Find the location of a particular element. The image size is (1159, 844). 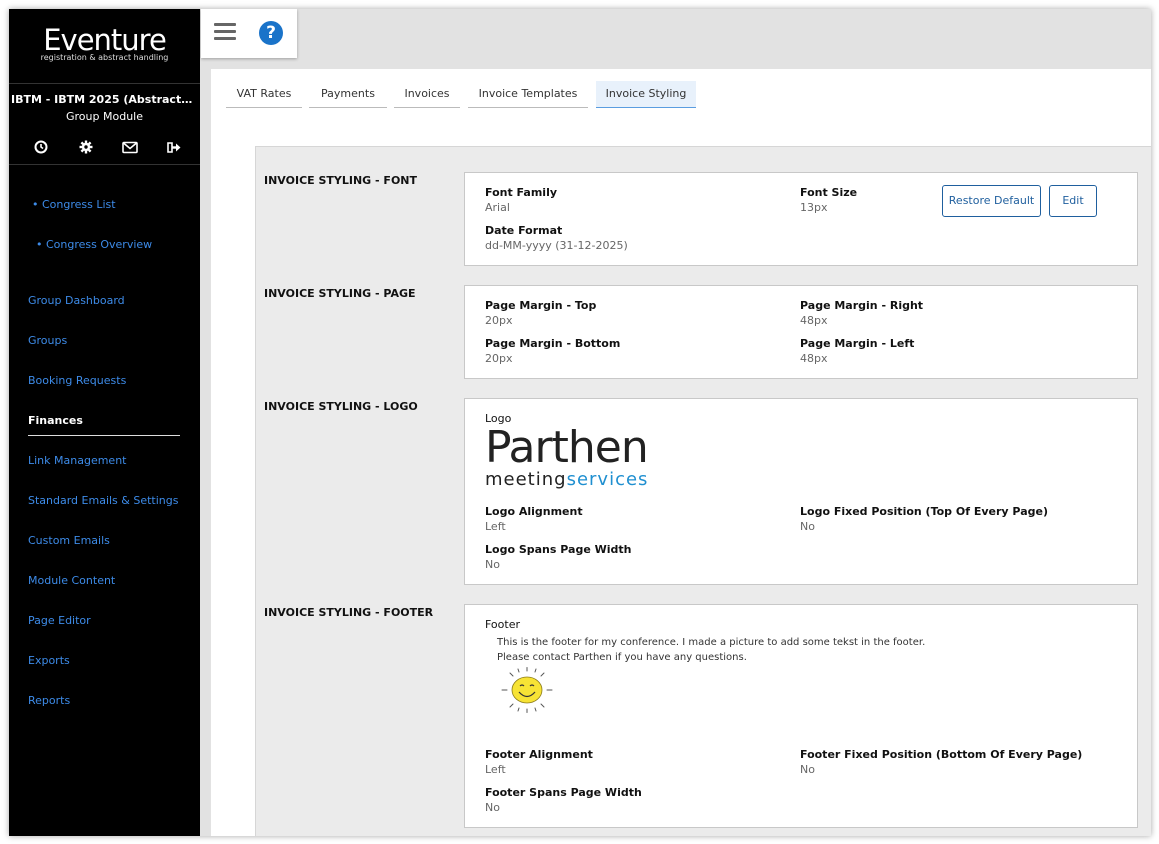

margin-right-label: Page Margin - Right is located at coordinates (862, 305).